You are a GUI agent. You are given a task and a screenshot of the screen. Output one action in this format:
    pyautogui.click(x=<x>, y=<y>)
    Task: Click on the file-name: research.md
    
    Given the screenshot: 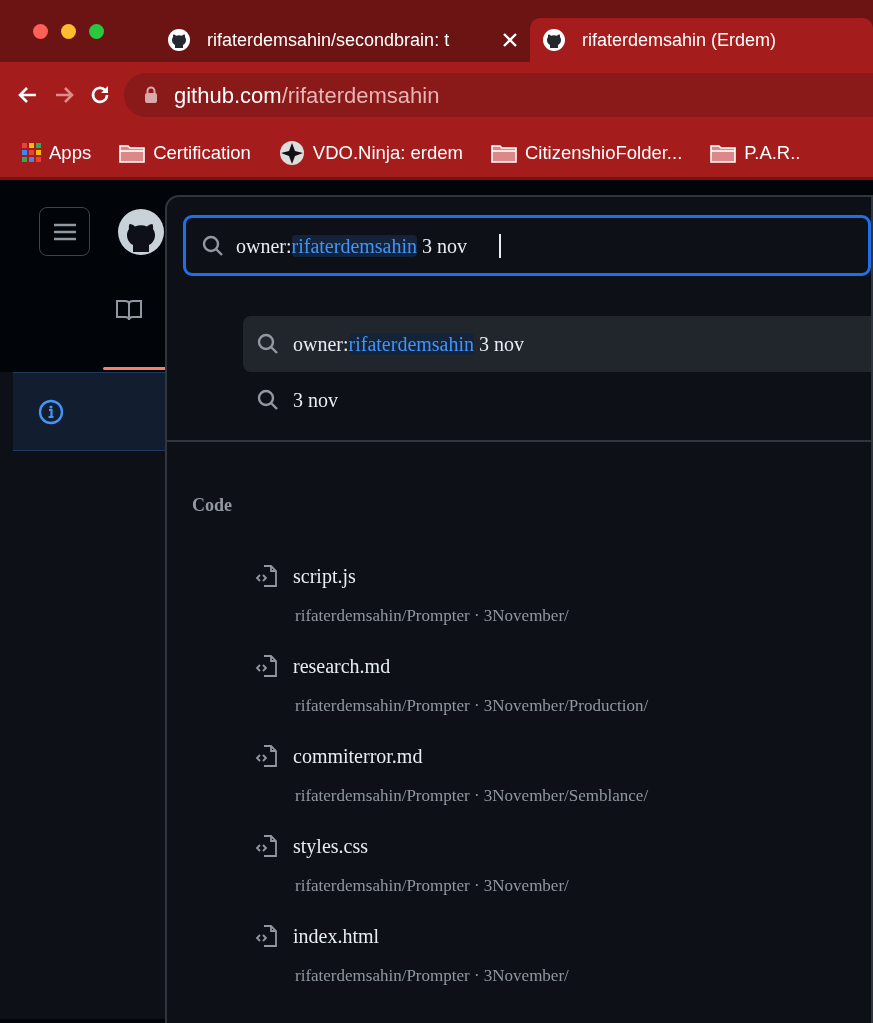 What is the action you would take?
    pyautogui.click(x=342, y=666)
    